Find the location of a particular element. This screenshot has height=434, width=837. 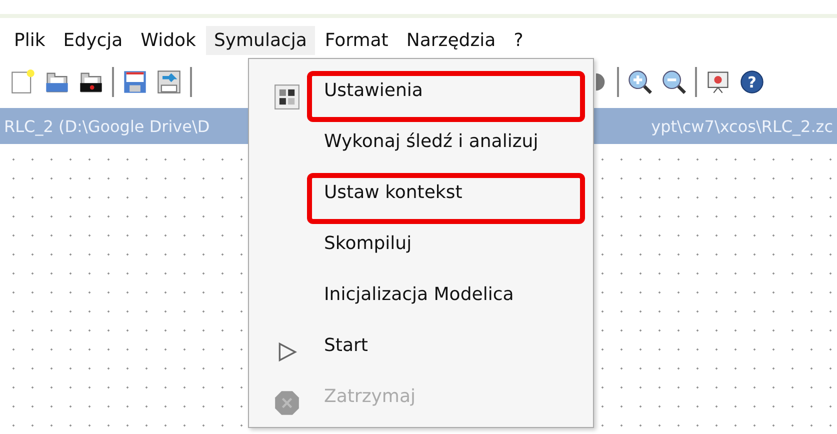

menu-bar-item: Edycja is located at coordinates (93, 40).